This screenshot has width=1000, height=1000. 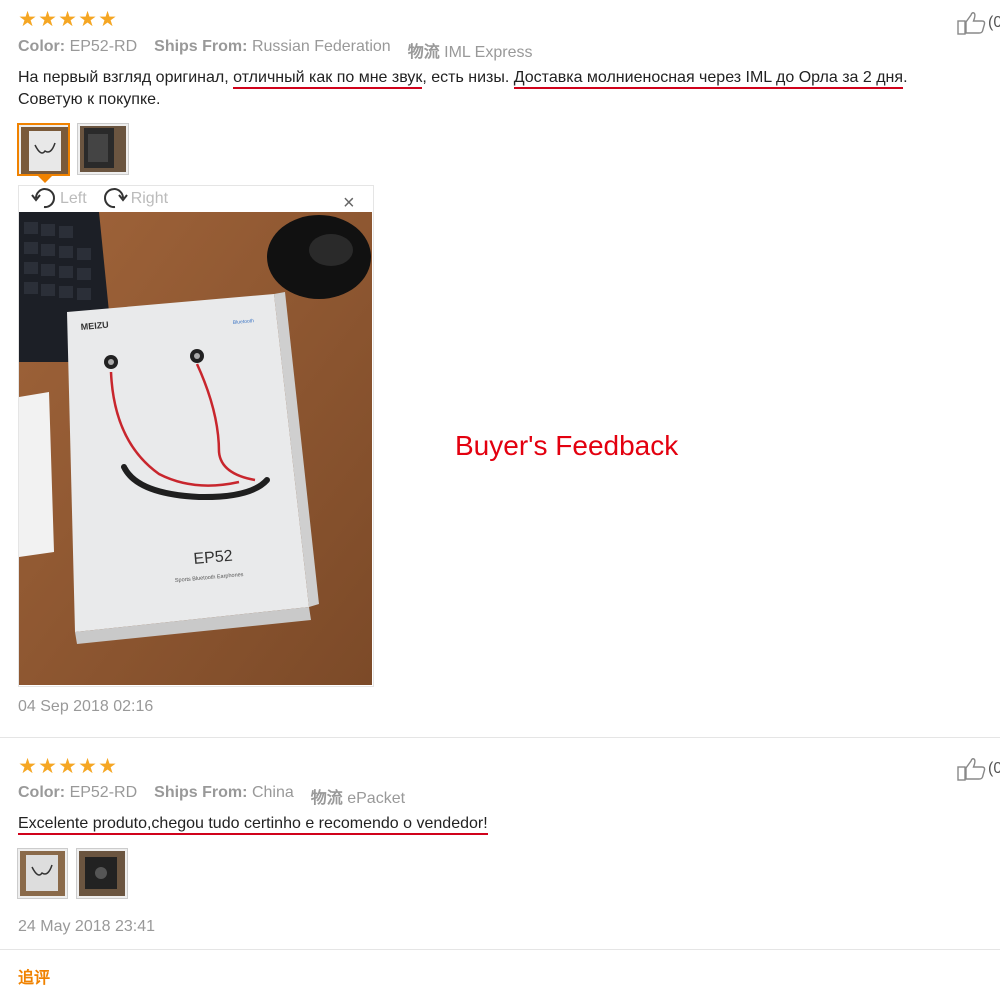 I want to click on review-date: 24 May 2018 23:41, so click(x=86, y=926).